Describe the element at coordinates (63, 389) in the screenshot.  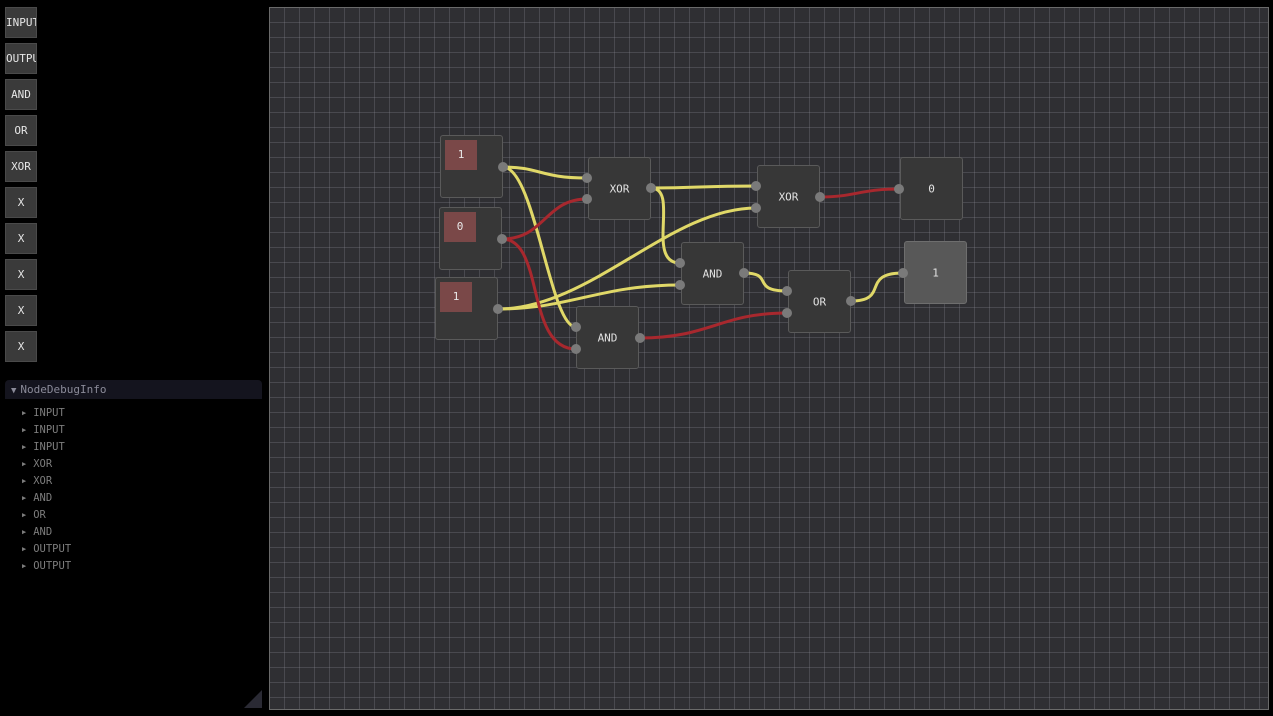
I see `debug-panel-title: NodeDebugInfo` at that location.